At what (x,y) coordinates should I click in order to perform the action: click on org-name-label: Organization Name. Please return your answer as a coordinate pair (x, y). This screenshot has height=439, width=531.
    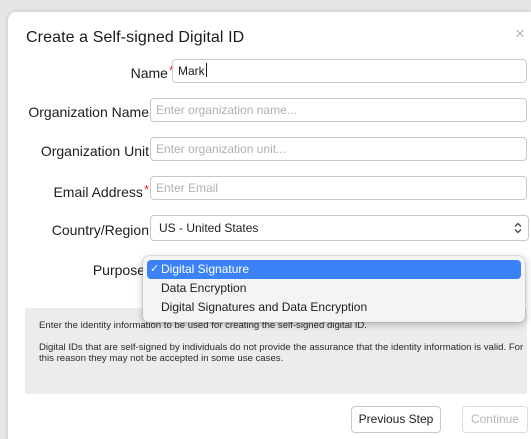
    Looking at the image, I should click on (88, 112).